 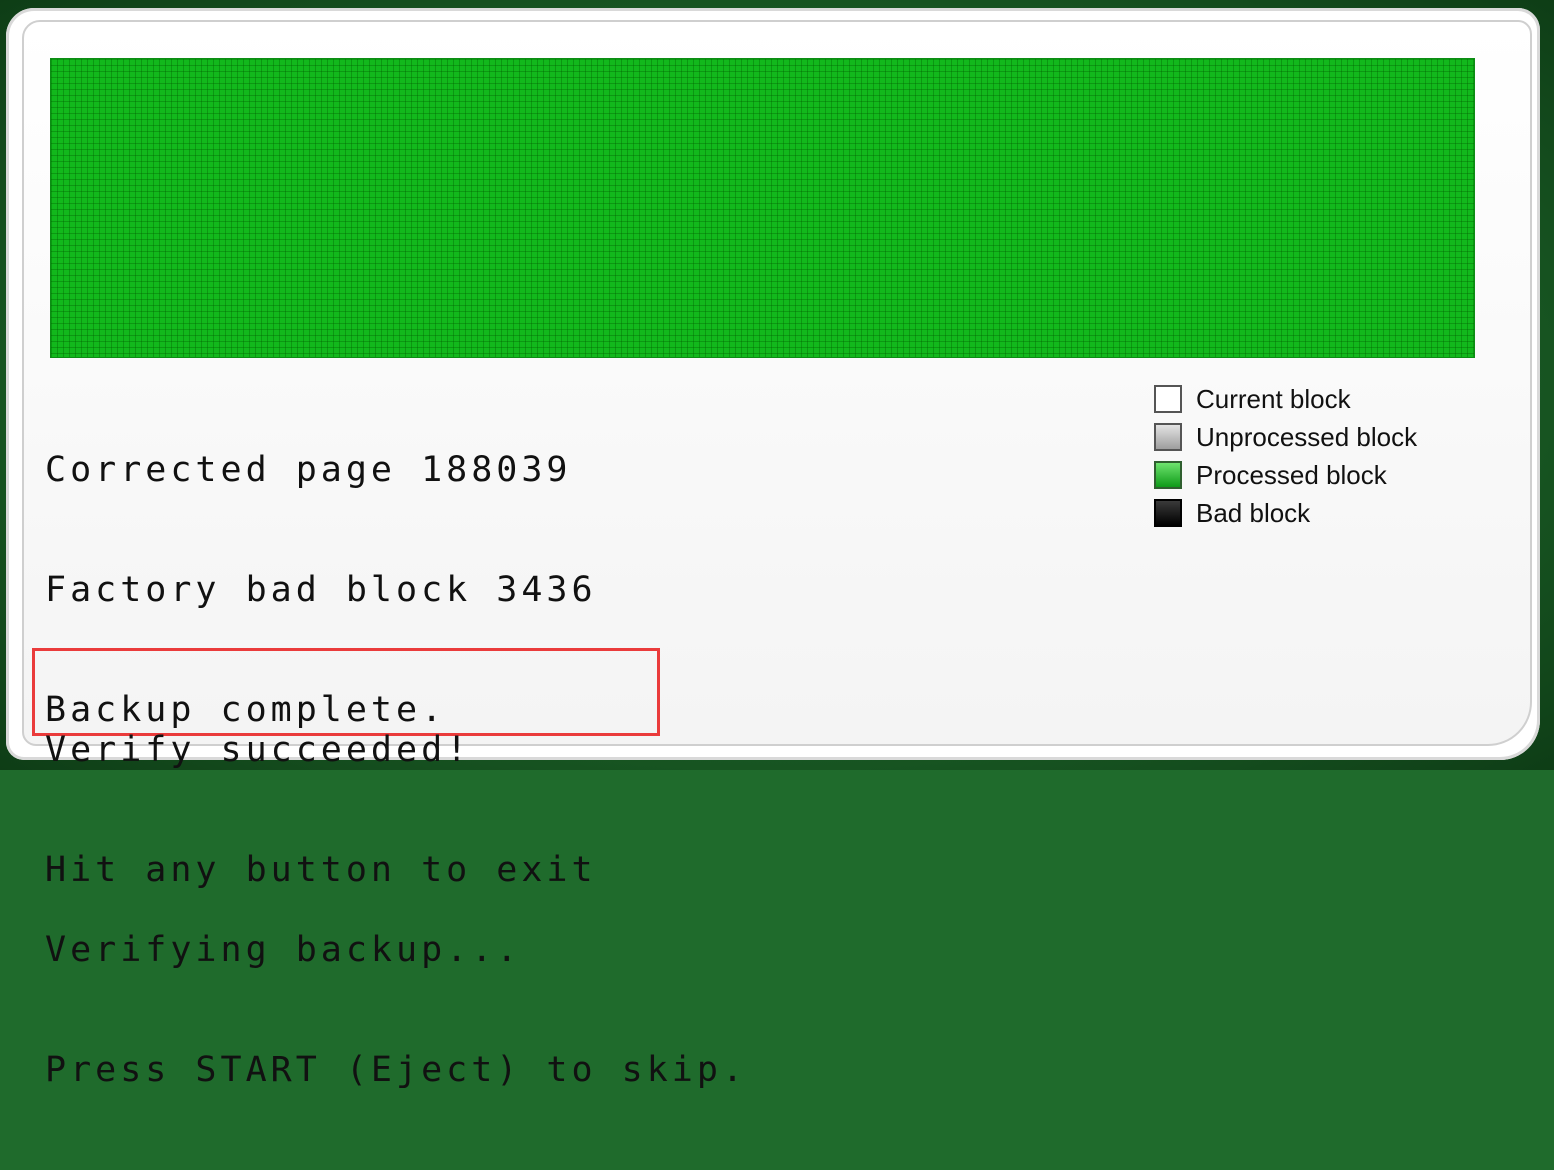 What do you see at coordinates (258, 750) in the screenshot?
I see `verify-succeeded-text: Verify succeeded!` at bounding box center [258, 750].